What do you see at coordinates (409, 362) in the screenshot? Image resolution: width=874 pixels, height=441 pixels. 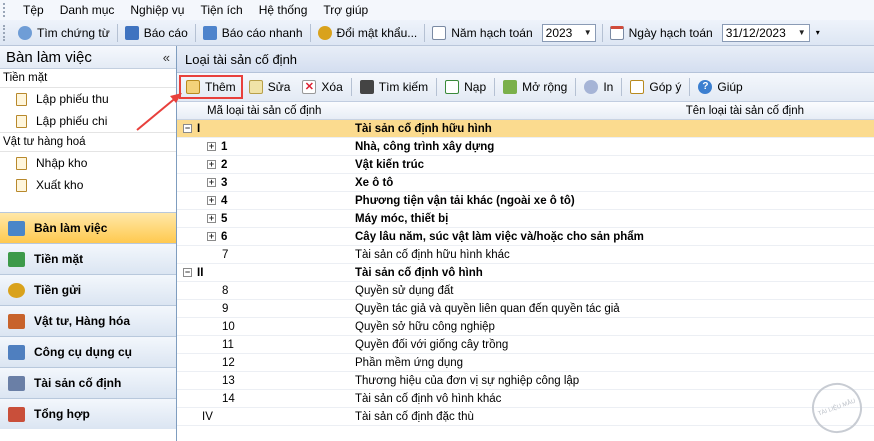 I see `row-name: Phần mềm ứng dụng` at bounding box center [409, 362].